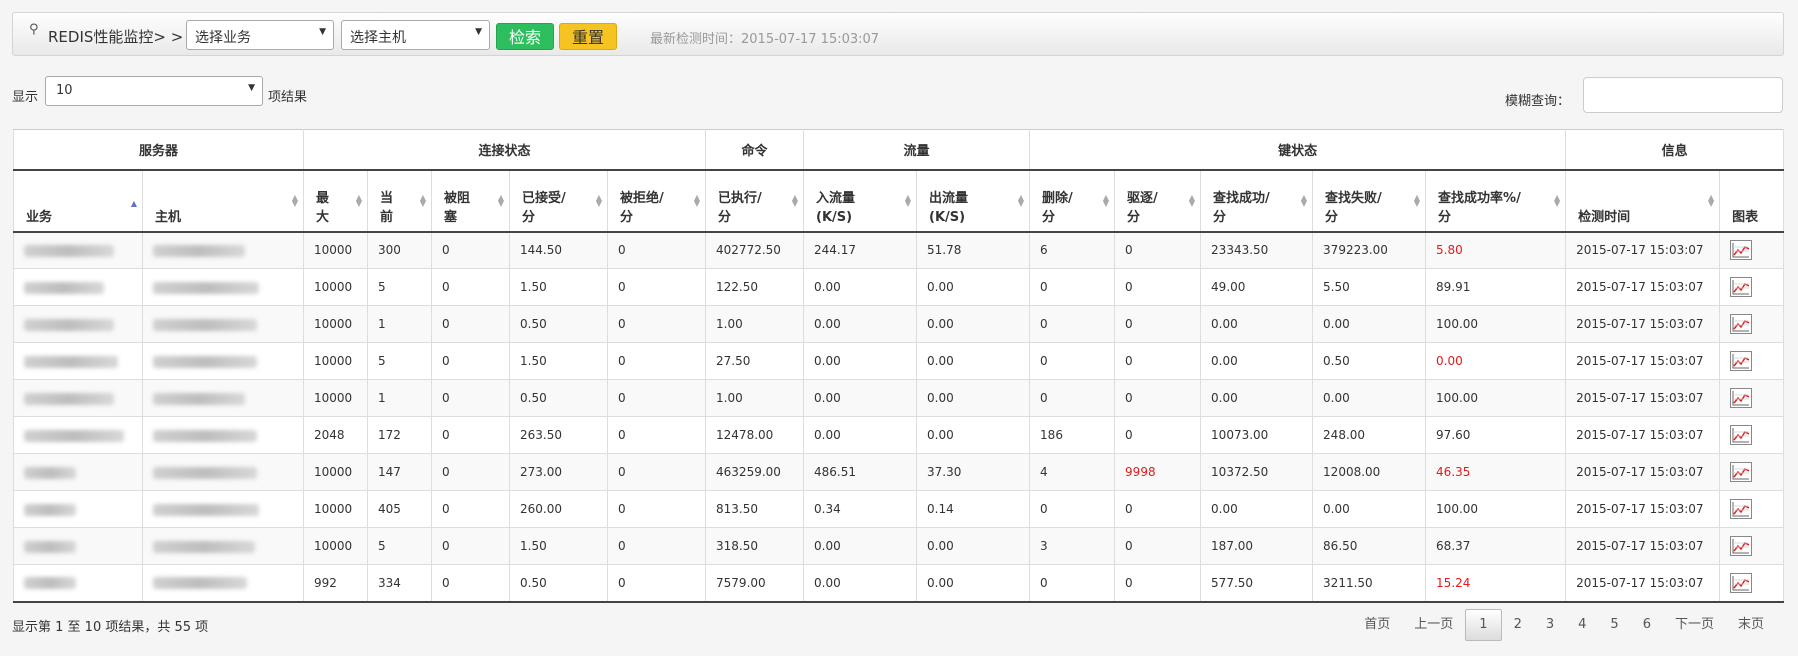 The width and height of the screenshot is (1798, 656). Describe the element at coordinates (223, 201) in the screenshot. I see `col-header: 主机 ▲ ▼` at that location.